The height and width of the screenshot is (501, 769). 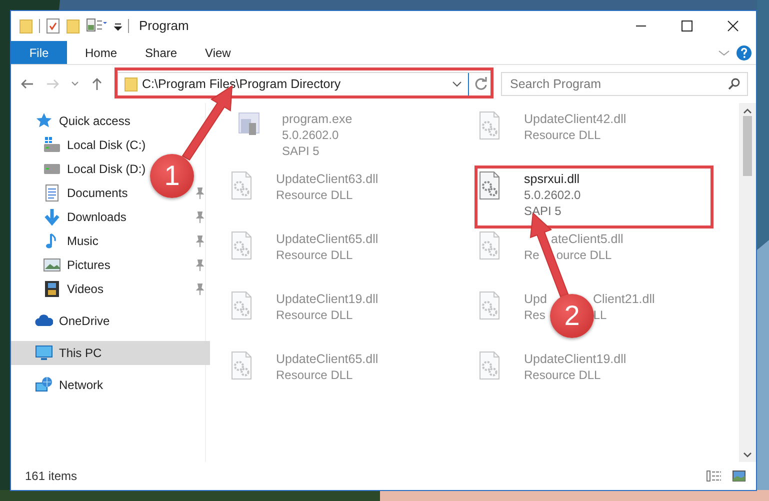 What do you see at coordinates (81, 169) in the screenshot?
I see `nav-item: Local Disk (D:)` at bounding box center [81, 169].